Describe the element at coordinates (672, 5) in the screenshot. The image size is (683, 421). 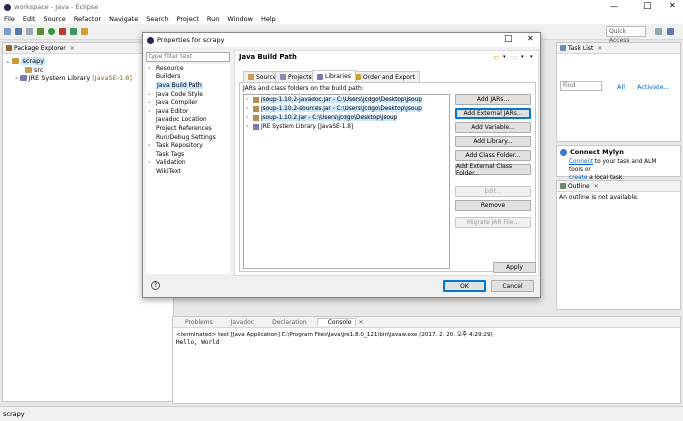
I see `close-button: ✕` at that location.